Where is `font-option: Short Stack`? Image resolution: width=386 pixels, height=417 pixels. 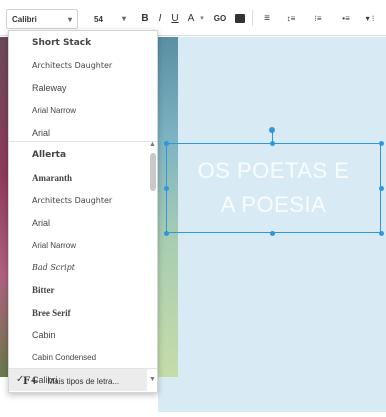 font-option: Short Stack is located at coordinates (78, 43).